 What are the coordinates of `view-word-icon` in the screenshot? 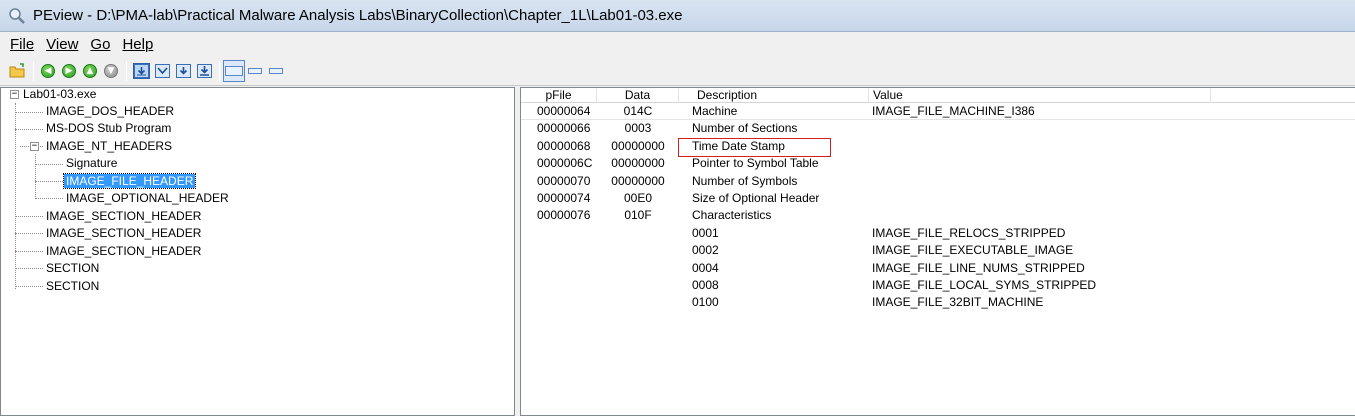 It's located at (162, 71).